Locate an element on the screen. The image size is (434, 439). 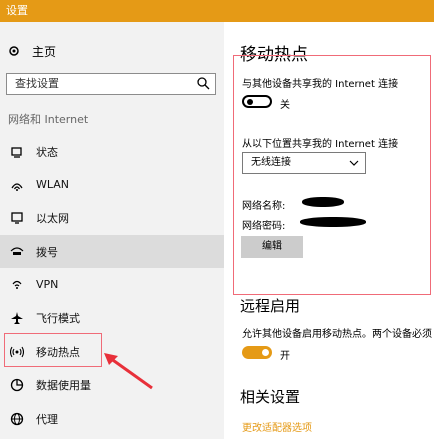
remote-title: 远程启用 is located at coordinates (270, 306).